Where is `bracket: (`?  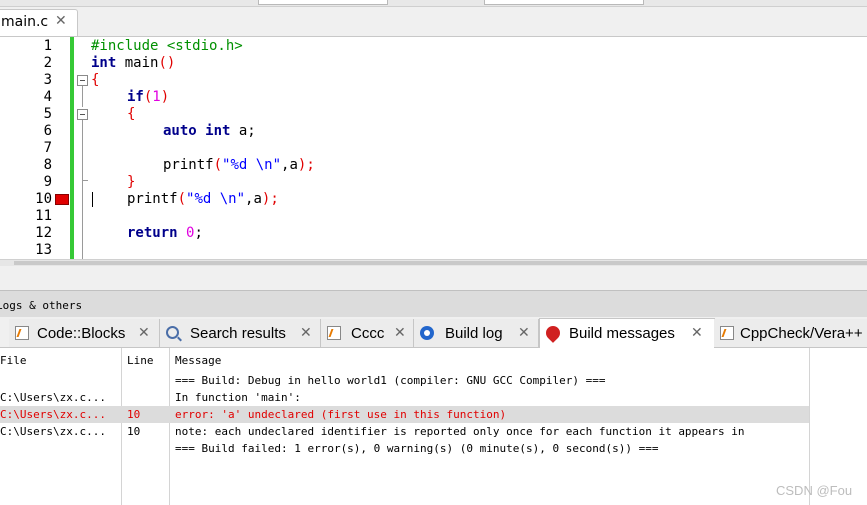 bracket: ( is located at coordinates (218, 165).